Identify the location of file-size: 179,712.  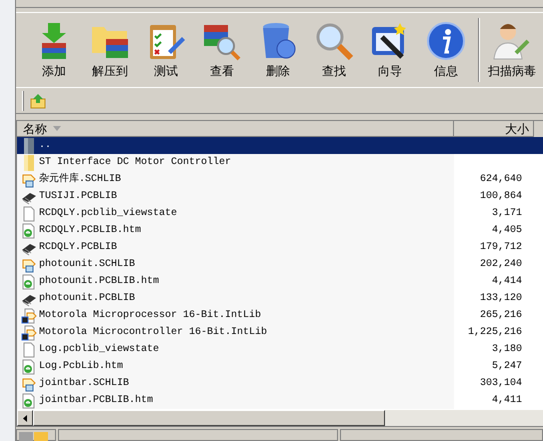
(501, 248).